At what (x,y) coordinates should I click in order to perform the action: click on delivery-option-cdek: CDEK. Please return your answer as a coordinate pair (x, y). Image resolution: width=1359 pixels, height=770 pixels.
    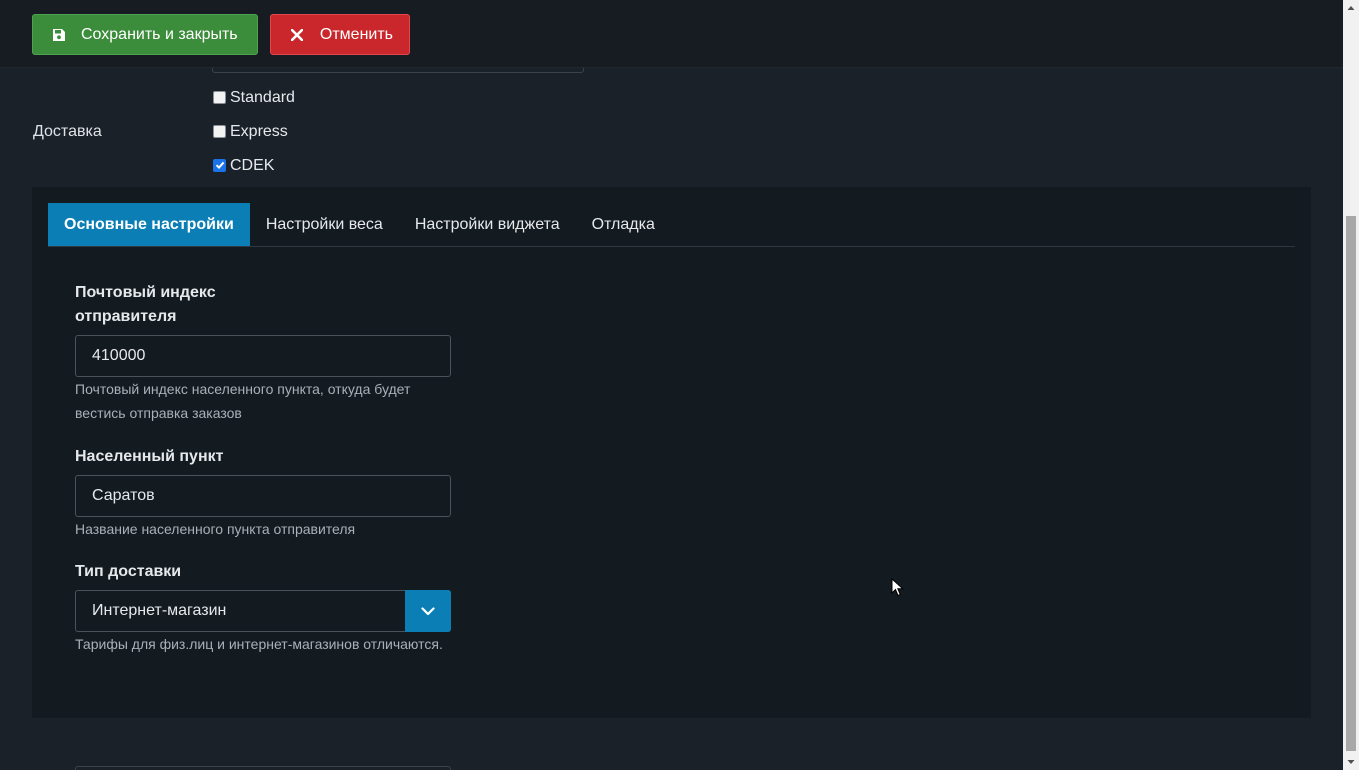
    Looking at the image, I should click on (243, 166).